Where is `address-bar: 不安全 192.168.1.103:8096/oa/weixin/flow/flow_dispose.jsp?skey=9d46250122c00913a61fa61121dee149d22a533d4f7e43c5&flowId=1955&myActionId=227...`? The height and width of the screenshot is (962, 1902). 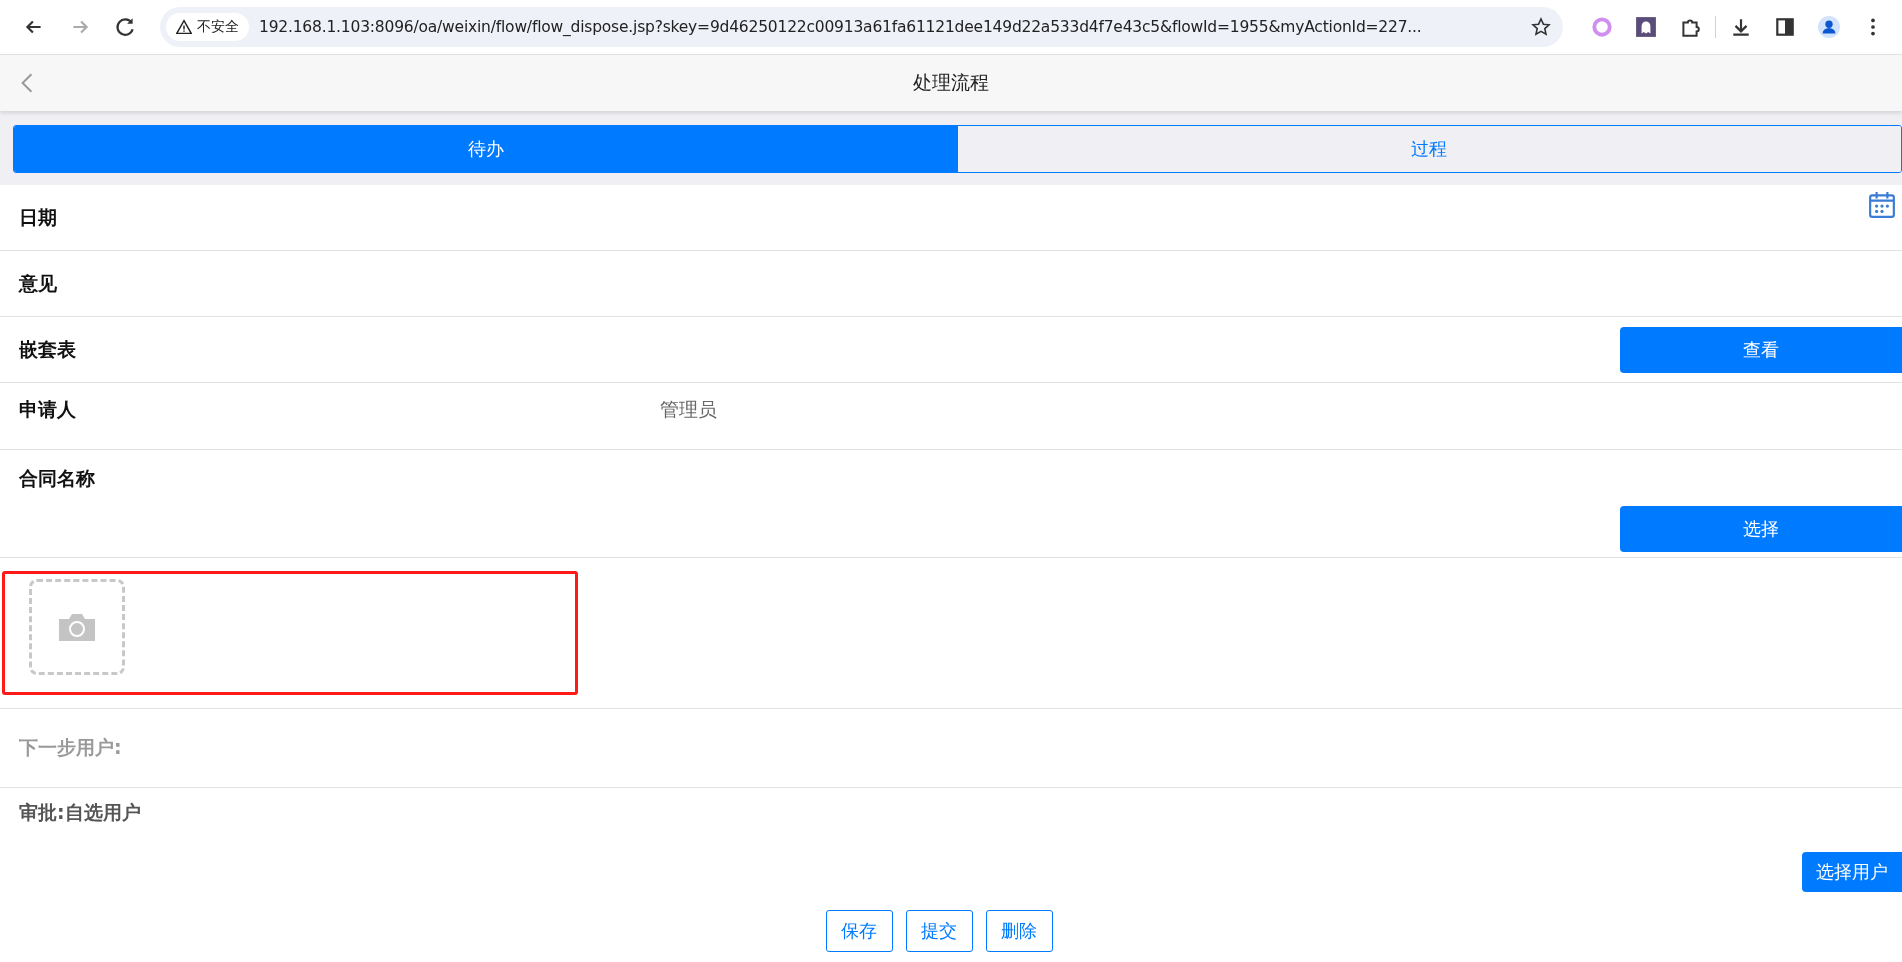 address-bar: 不安全 192.168.1.103:8096/oa/weixin/flow/flow_dispose.jsp?skey=9d46250122c00913a61fa61121dee149d22a533d4f7e43c5&flowId=1955&myActionId=227... is located at coordinates (861, 27).